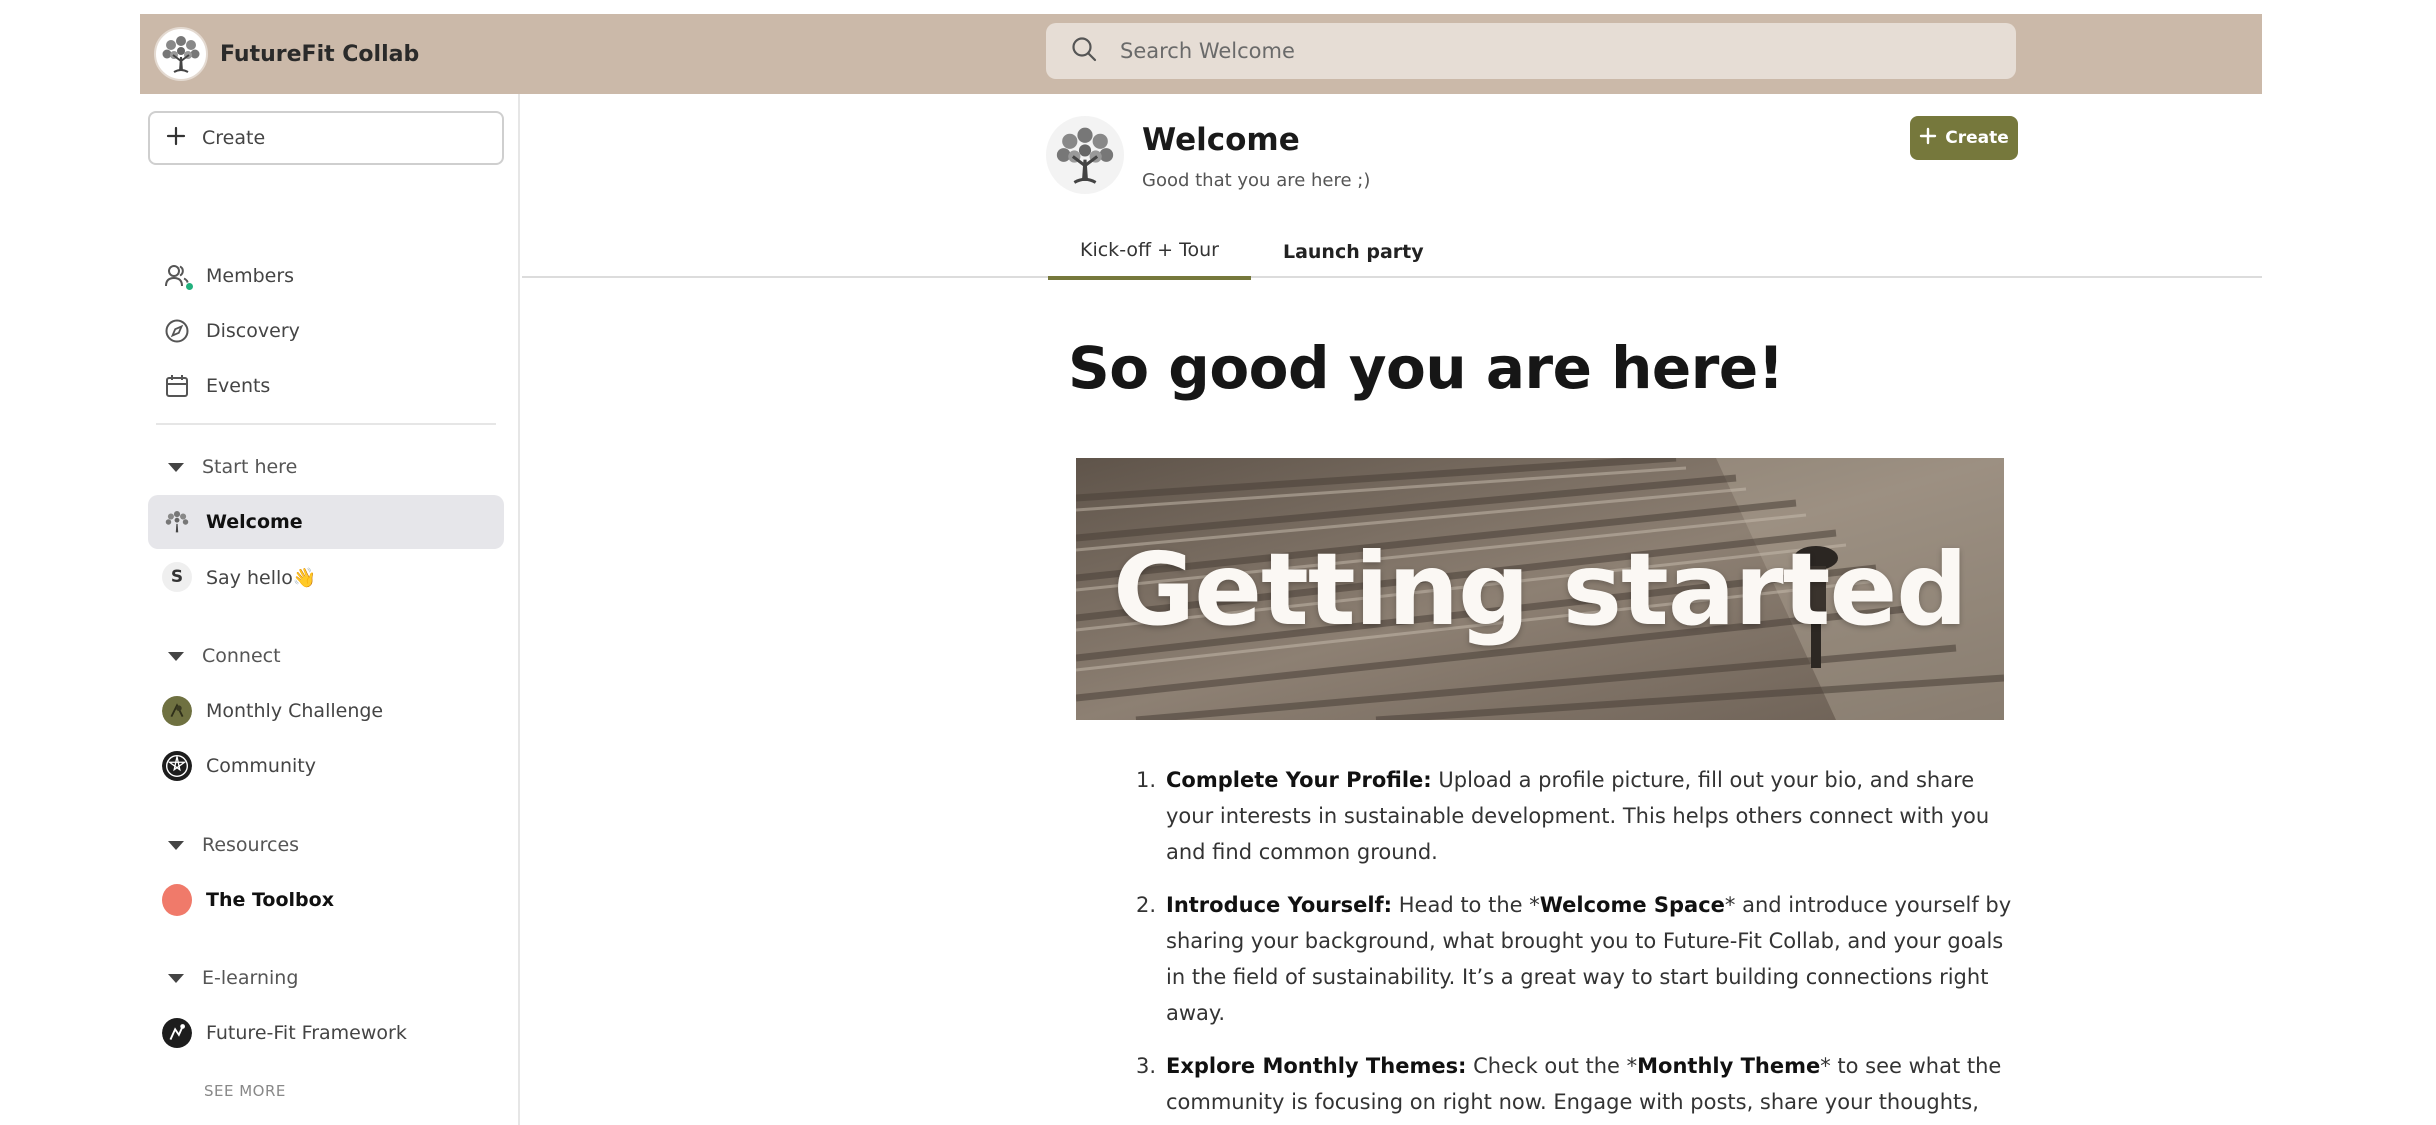 The image size is (2436, 1125). Describe the element at coordinates (326, 386) in the screenshot. I see `sidebar-item-events: Events` at that location.